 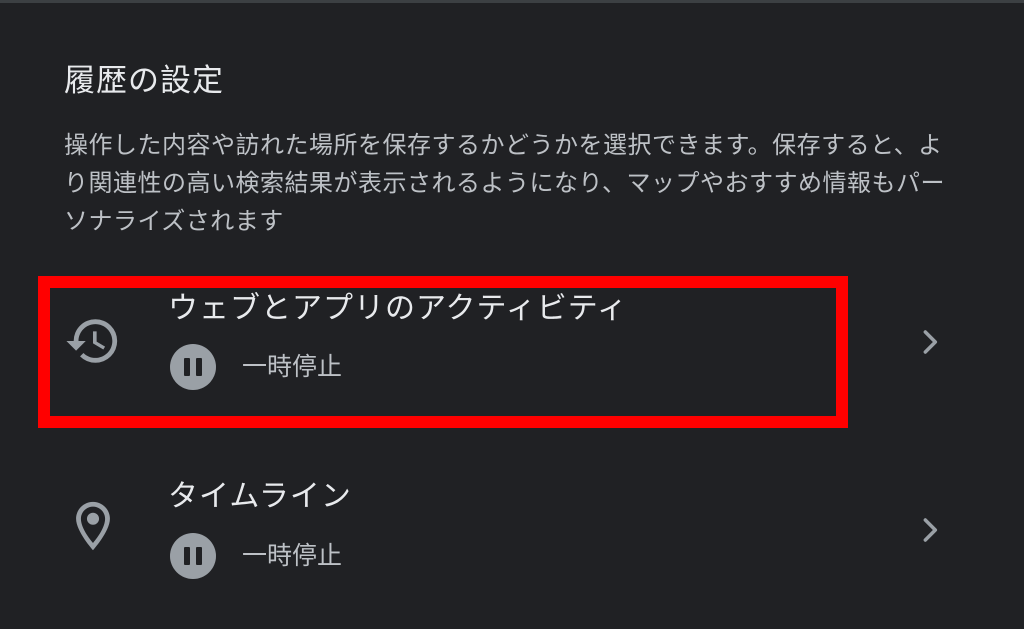 I want to click on location-pin-icon, so click(x=93, y=526).